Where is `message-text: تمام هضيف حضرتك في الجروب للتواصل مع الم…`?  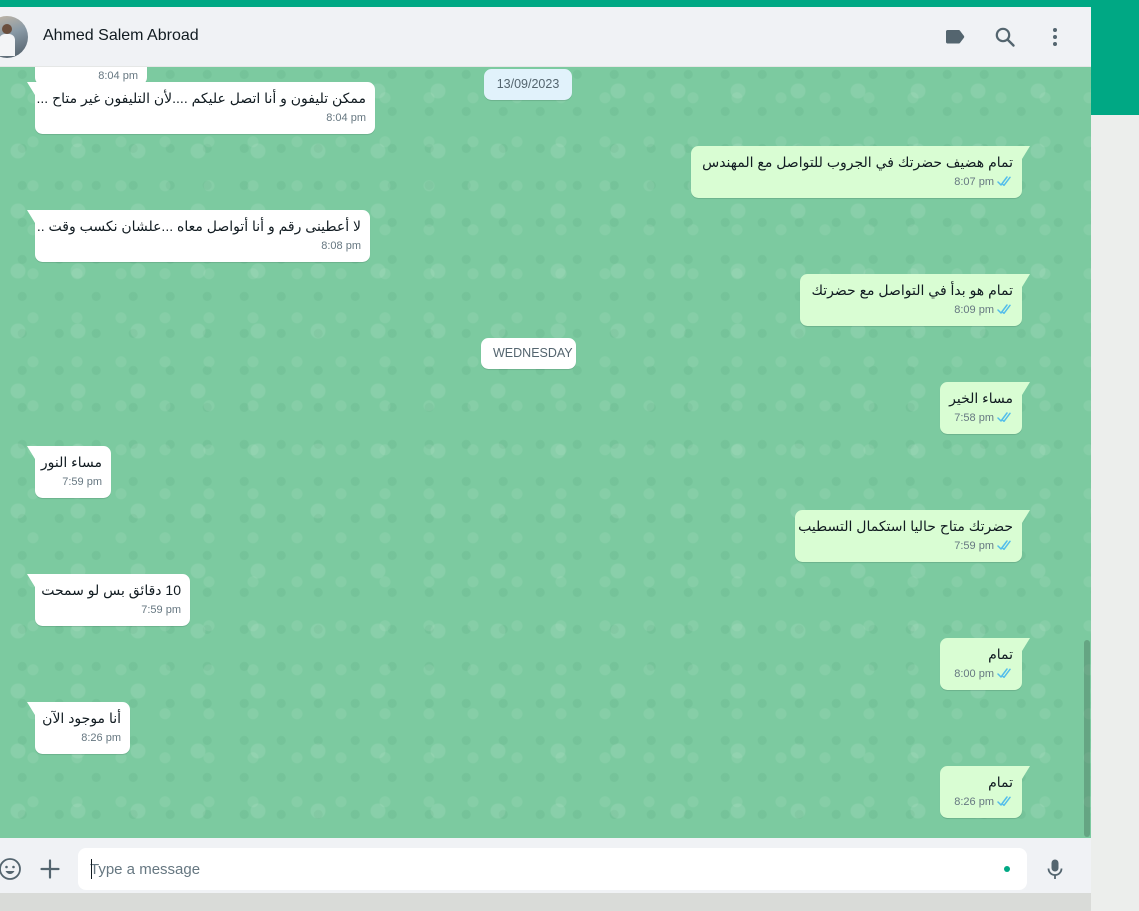 message-text: تمام هضيف حضرتك في الجروب للتواصل مع الم… is located at coordinates (857, 162).